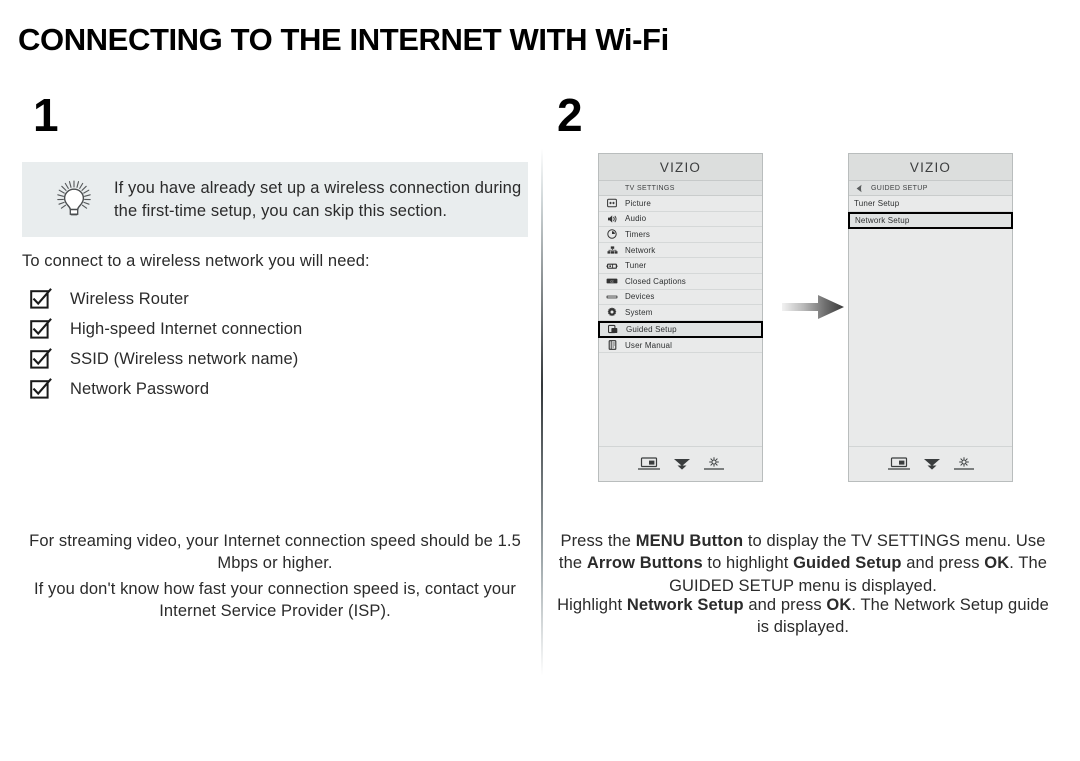 This screenshot has height=761, width=1080. Describe the element at coordinates (651, 329) in the screenshot. I see `menu-item-label: Guided Setup` at that location.